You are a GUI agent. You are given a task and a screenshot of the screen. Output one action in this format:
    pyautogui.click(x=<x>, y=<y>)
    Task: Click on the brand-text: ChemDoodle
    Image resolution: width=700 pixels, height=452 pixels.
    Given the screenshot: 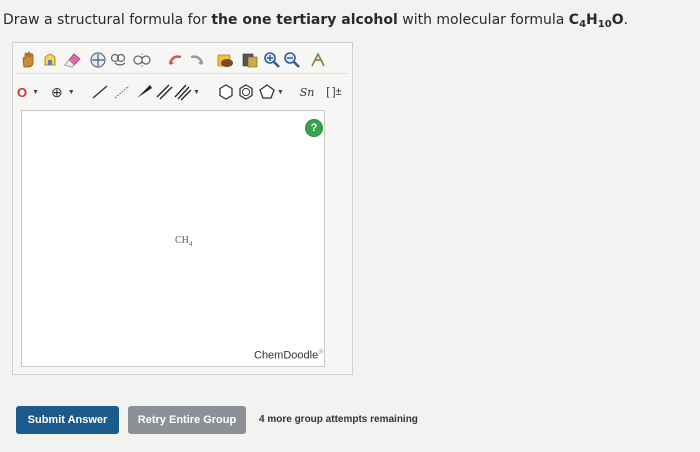 What is the action you would take?
    pyautogui.click(x=286, y=355)
    